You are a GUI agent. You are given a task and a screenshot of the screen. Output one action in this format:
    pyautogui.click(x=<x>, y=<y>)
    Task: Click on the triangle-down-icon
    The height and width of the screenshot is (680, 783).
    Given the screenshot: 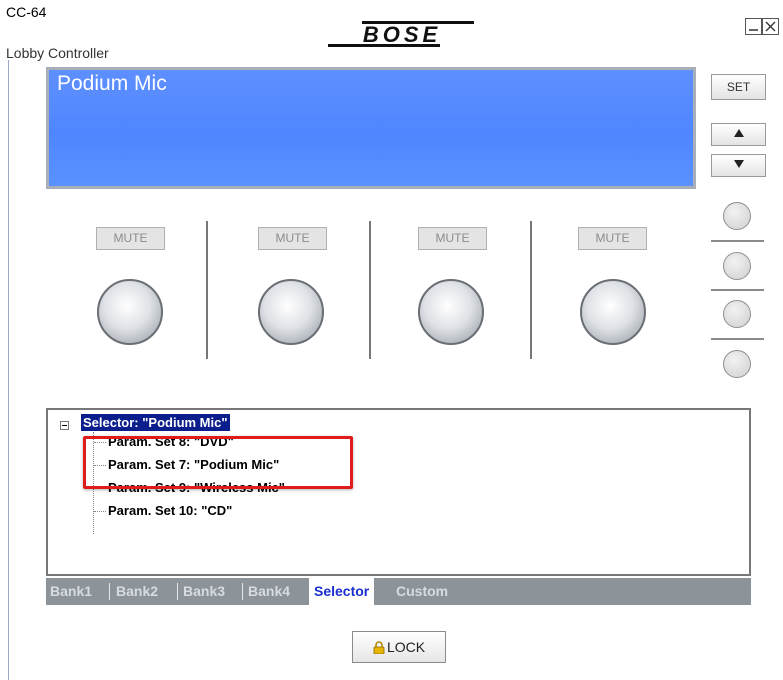 What is the action you would take?
    pyautogui.click(x=738, y=164)
    